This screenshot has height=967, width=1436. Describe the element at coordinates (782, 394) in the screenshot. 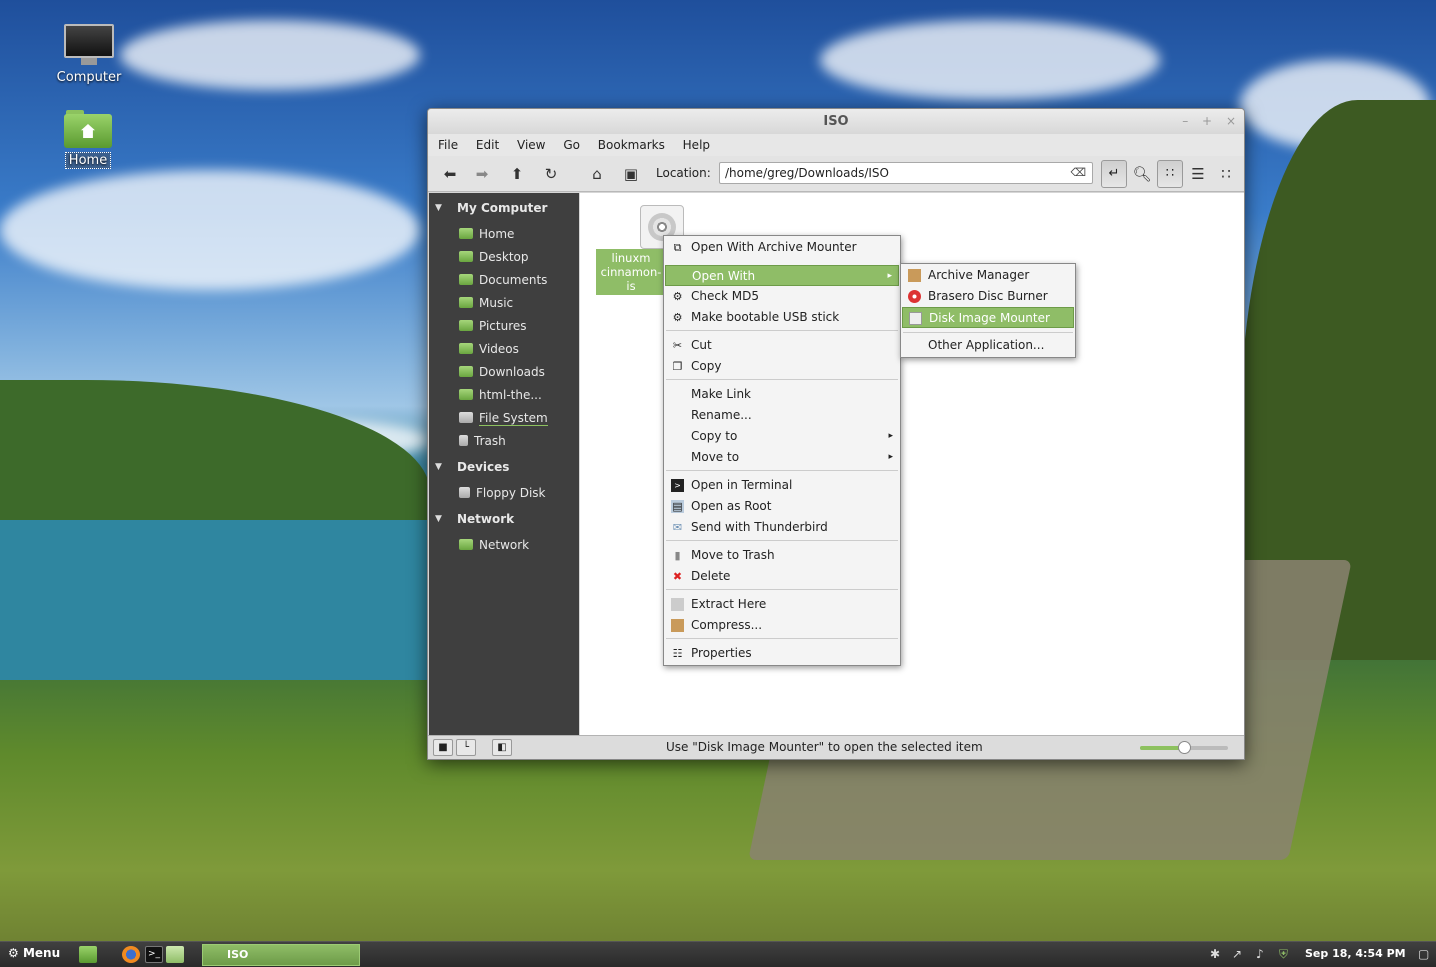

I see `menu-item-make-link: Make Link` at that location.